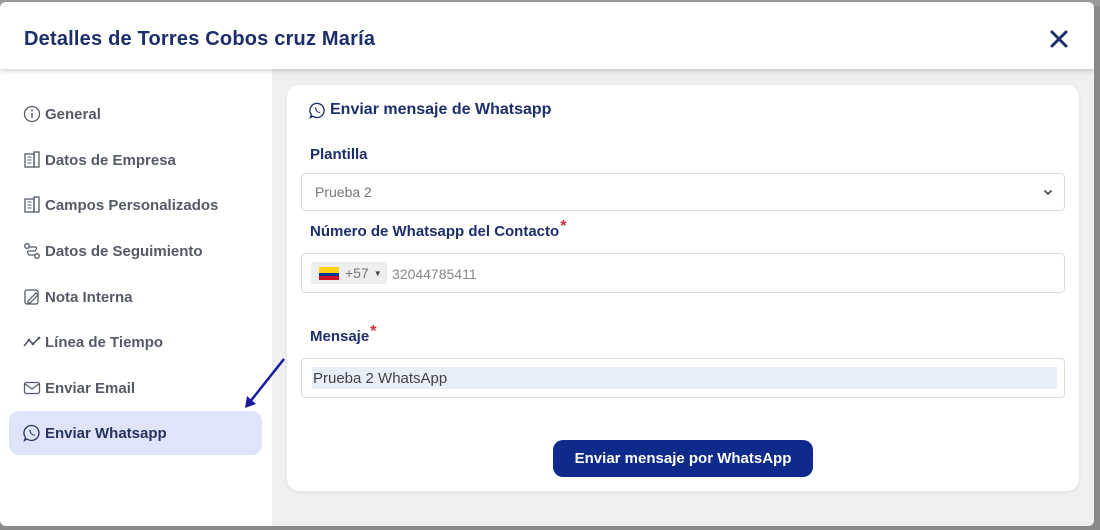  I want to click on sidebar-item-datos-empresa: Datos de Empresa, so click(135, 160).